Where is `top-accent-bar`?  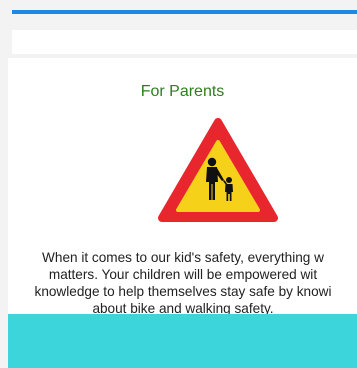
top-accent-bar is located at coordinates (184, 12).